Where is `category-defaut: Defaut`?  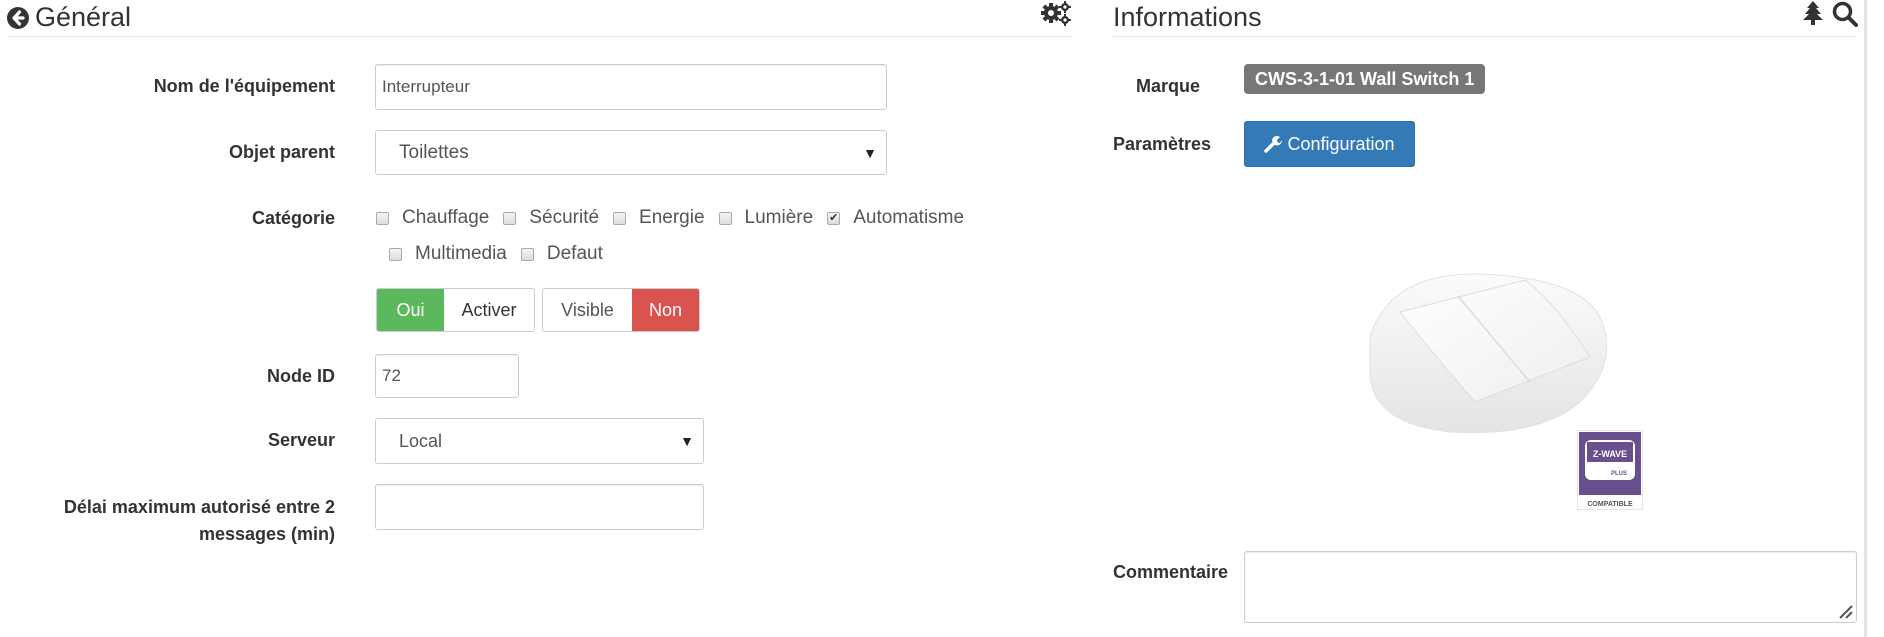
category-defaut: Defaut is located at coordinates (561, 254).